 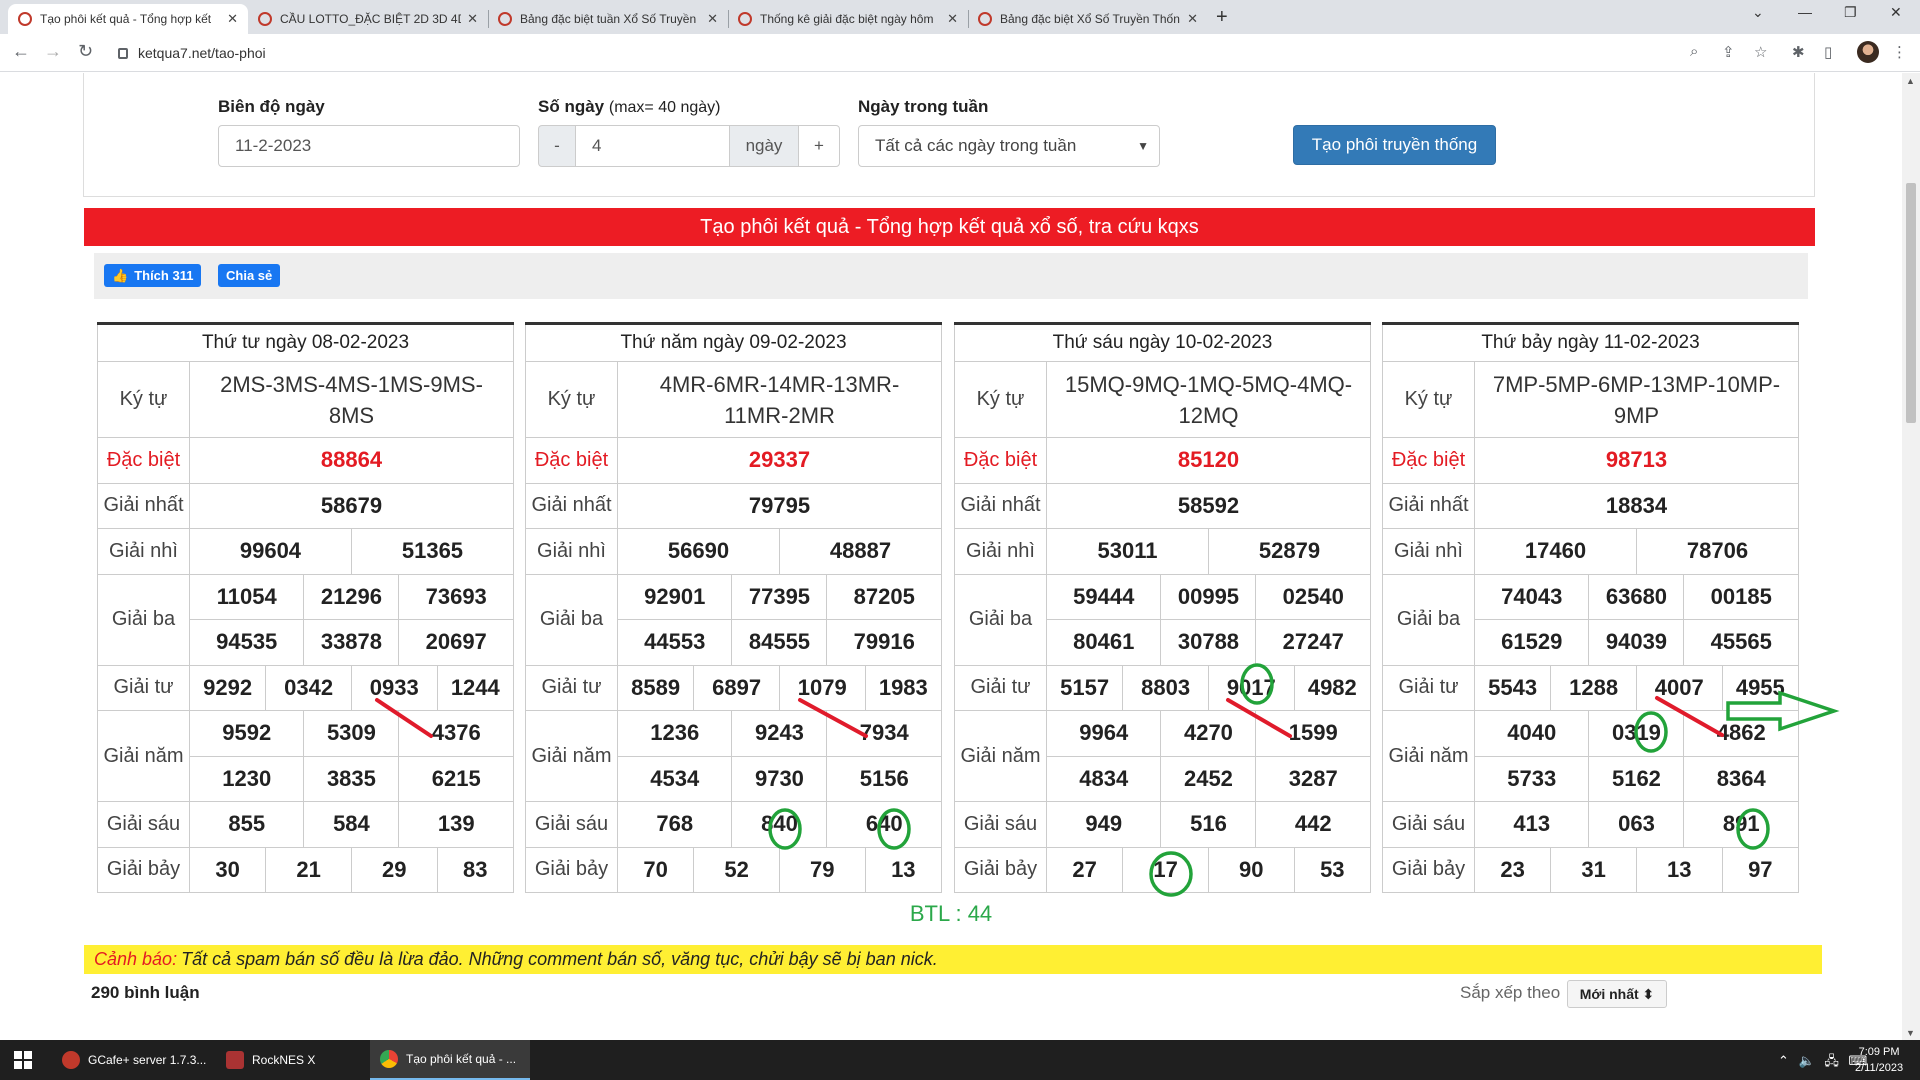 I want to click on generate-button: Tạo phôi truyền thống, so click(x=1394, y=145).